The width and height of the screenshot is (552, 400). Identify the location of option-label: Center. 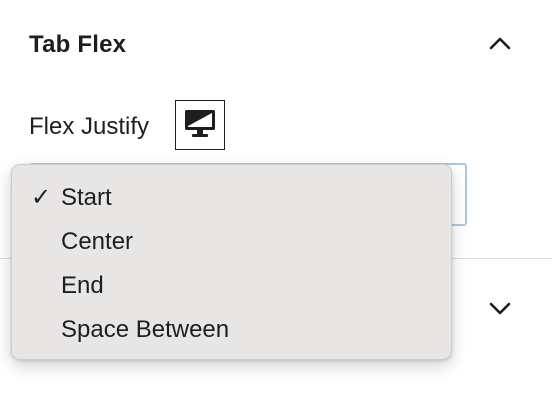
(97, 241).